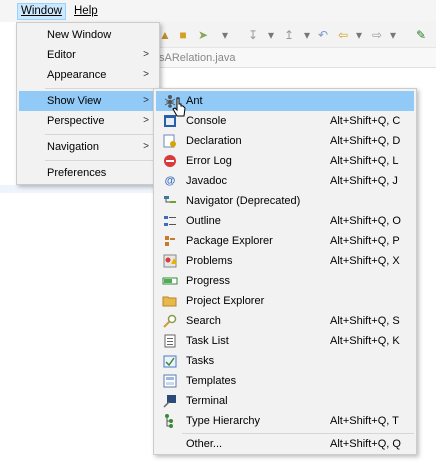 Image resolution: width=436 pixels, height=464 pixels. What do you see at coordinates (170, 161) in the screenshot?
I see `error-log-icon` at bounding box center [170, 161].